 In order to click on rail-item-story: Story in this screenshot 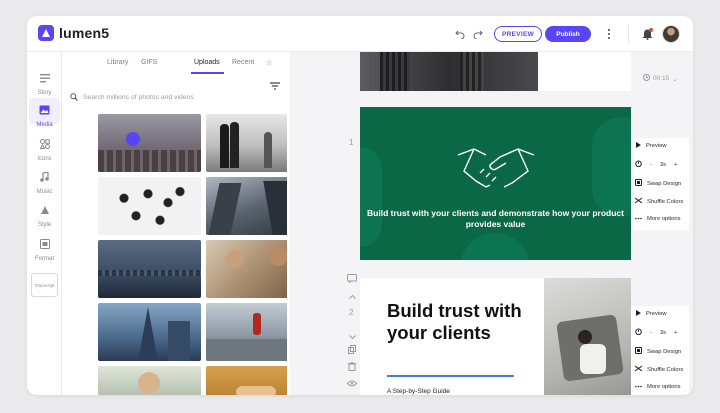, I will do `click(44, 83)`.